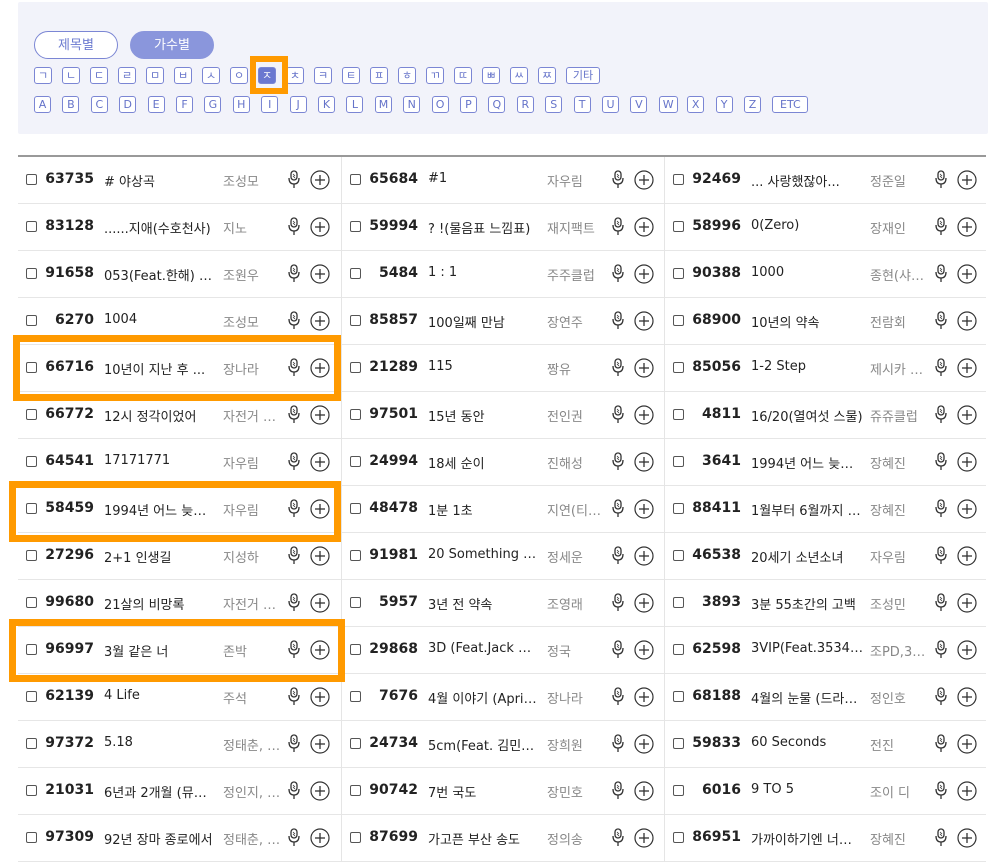 The height and width of the screenshot is (866, 1004). What do you see at coordinates (519, 75) in the screenshot?
I see `consonant-chip: ㅆ` at bounding box center [519, 75].